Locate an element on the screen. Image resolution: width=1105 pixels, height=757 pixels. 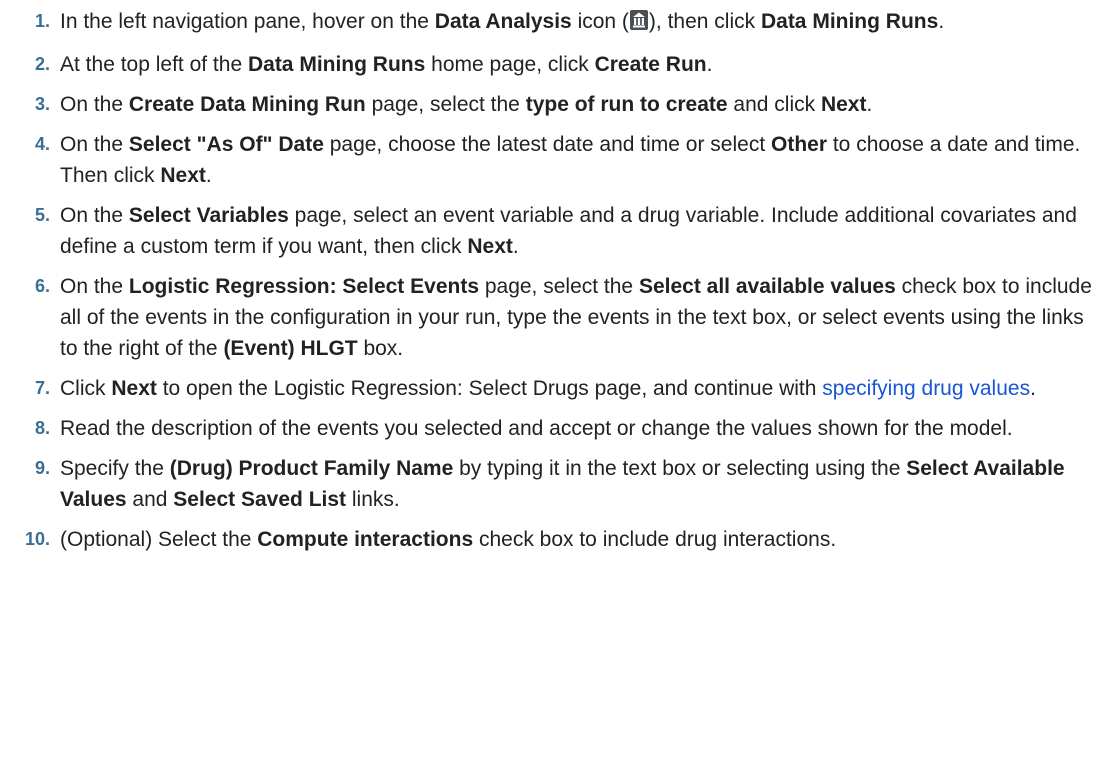
step-number: 7. is located at coordinates (42, 388).